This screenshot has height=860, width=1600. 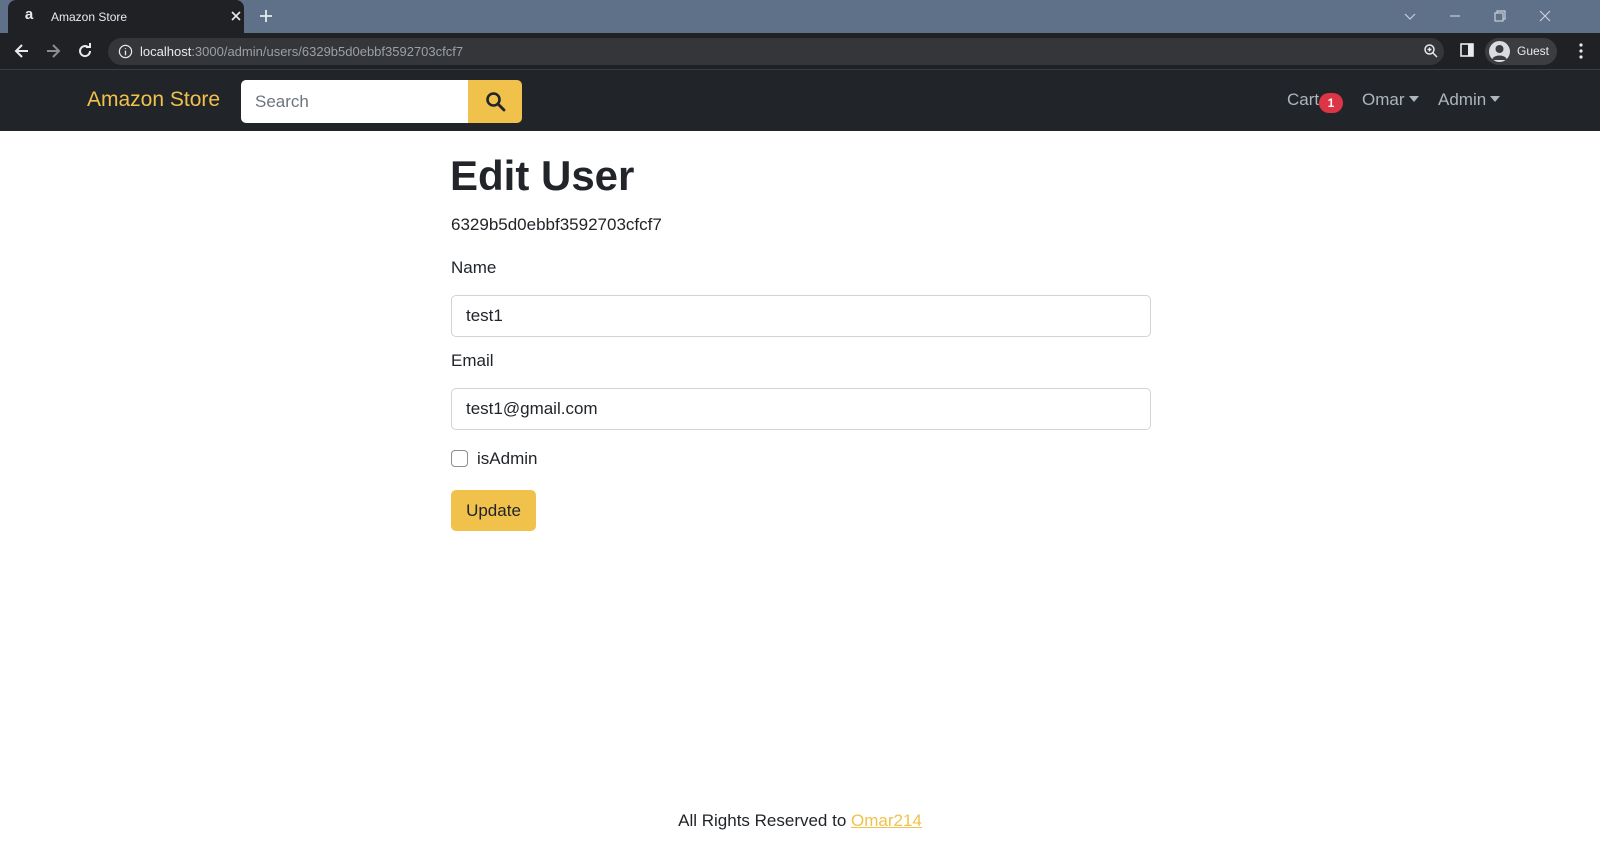 What do you see at coordinates (765, 820) in the screenshot?
I see `footer-text: All Rights Reserved to` at bounding box center [765, 820].